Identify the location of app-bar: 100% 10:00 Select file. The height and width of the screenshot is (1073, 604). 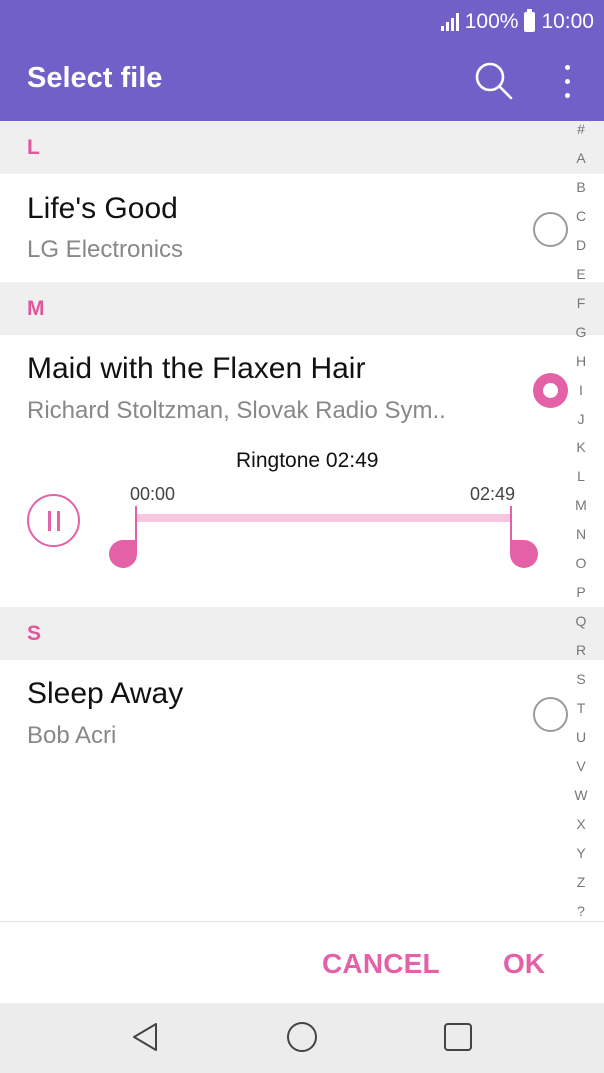
(302, 60).